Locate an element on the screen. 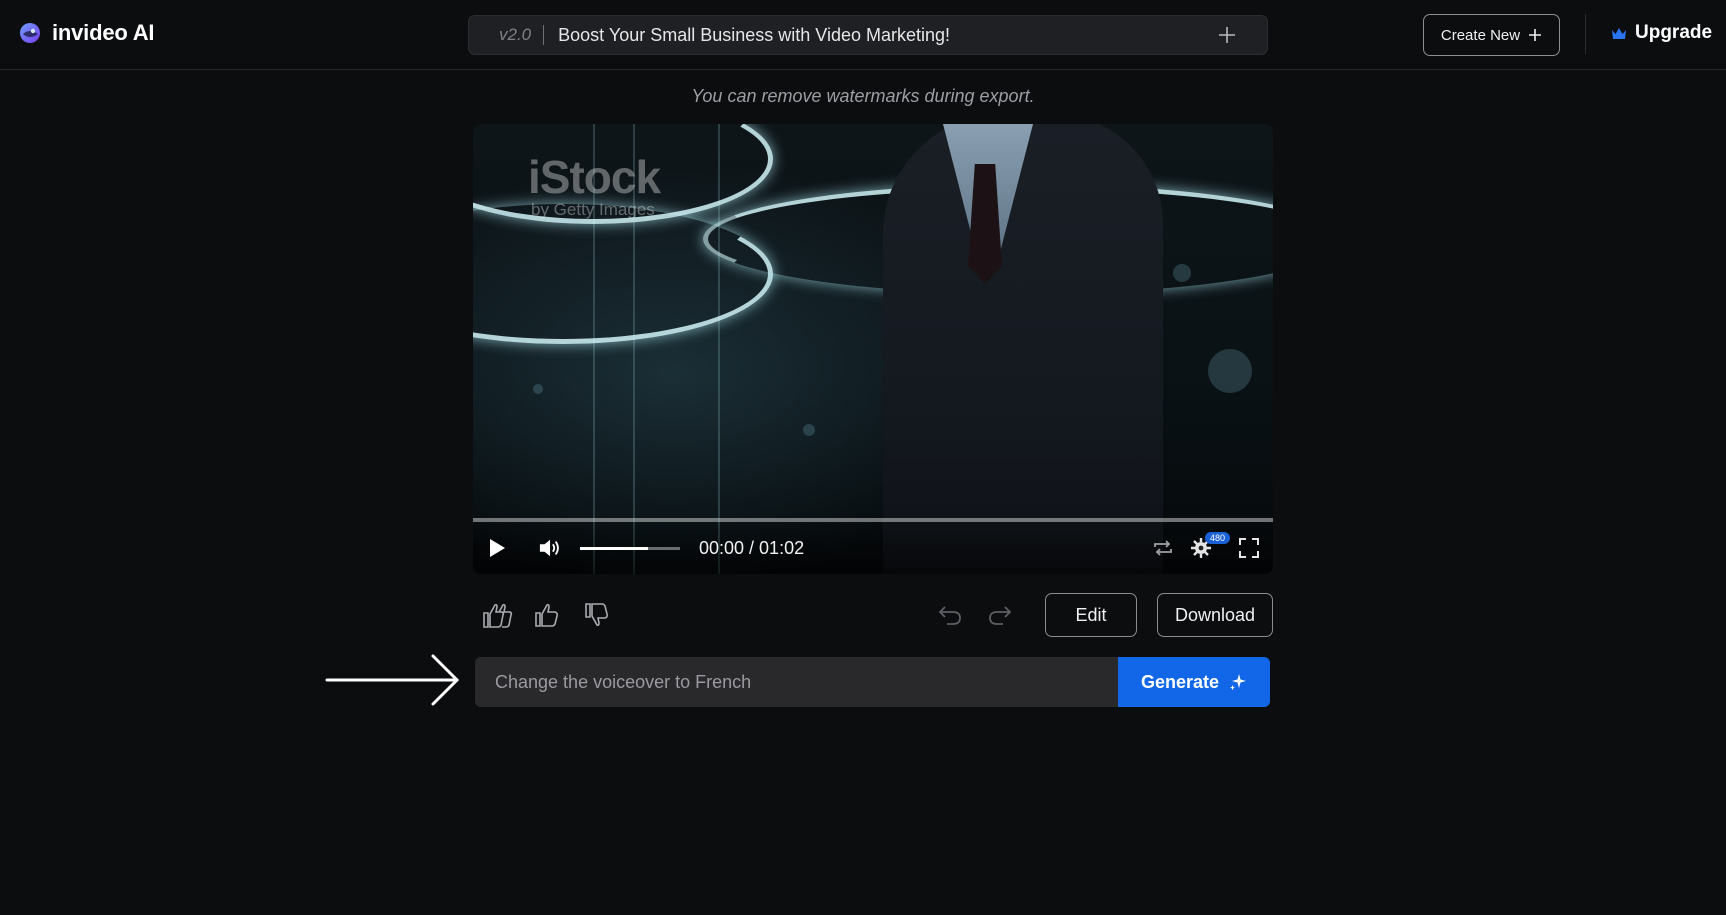 The image size is (1726, 915). quality-badge: 480 is located at coordinates (1218, 538).